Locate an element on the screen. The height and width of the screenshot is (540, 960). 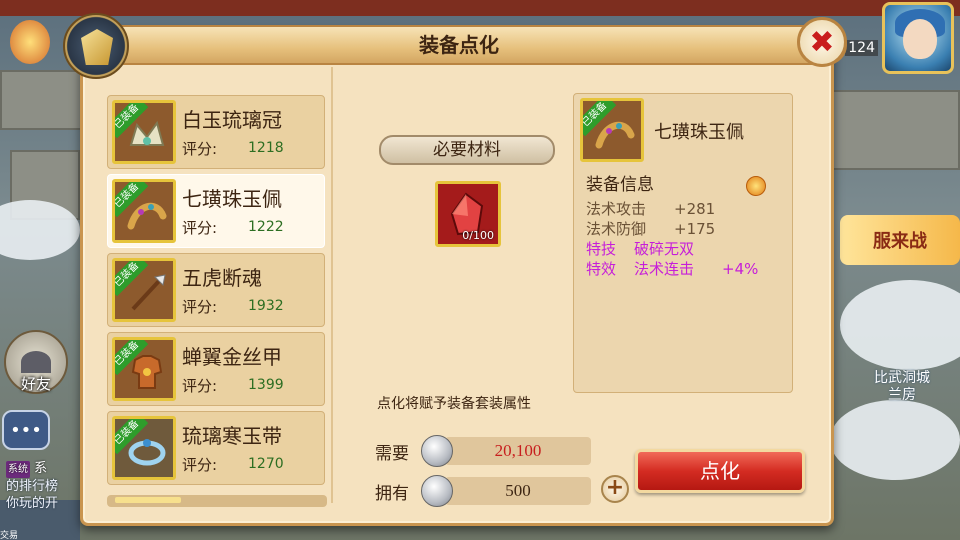
attribute-key: 法术防御 is located at coordinates (616, 229).